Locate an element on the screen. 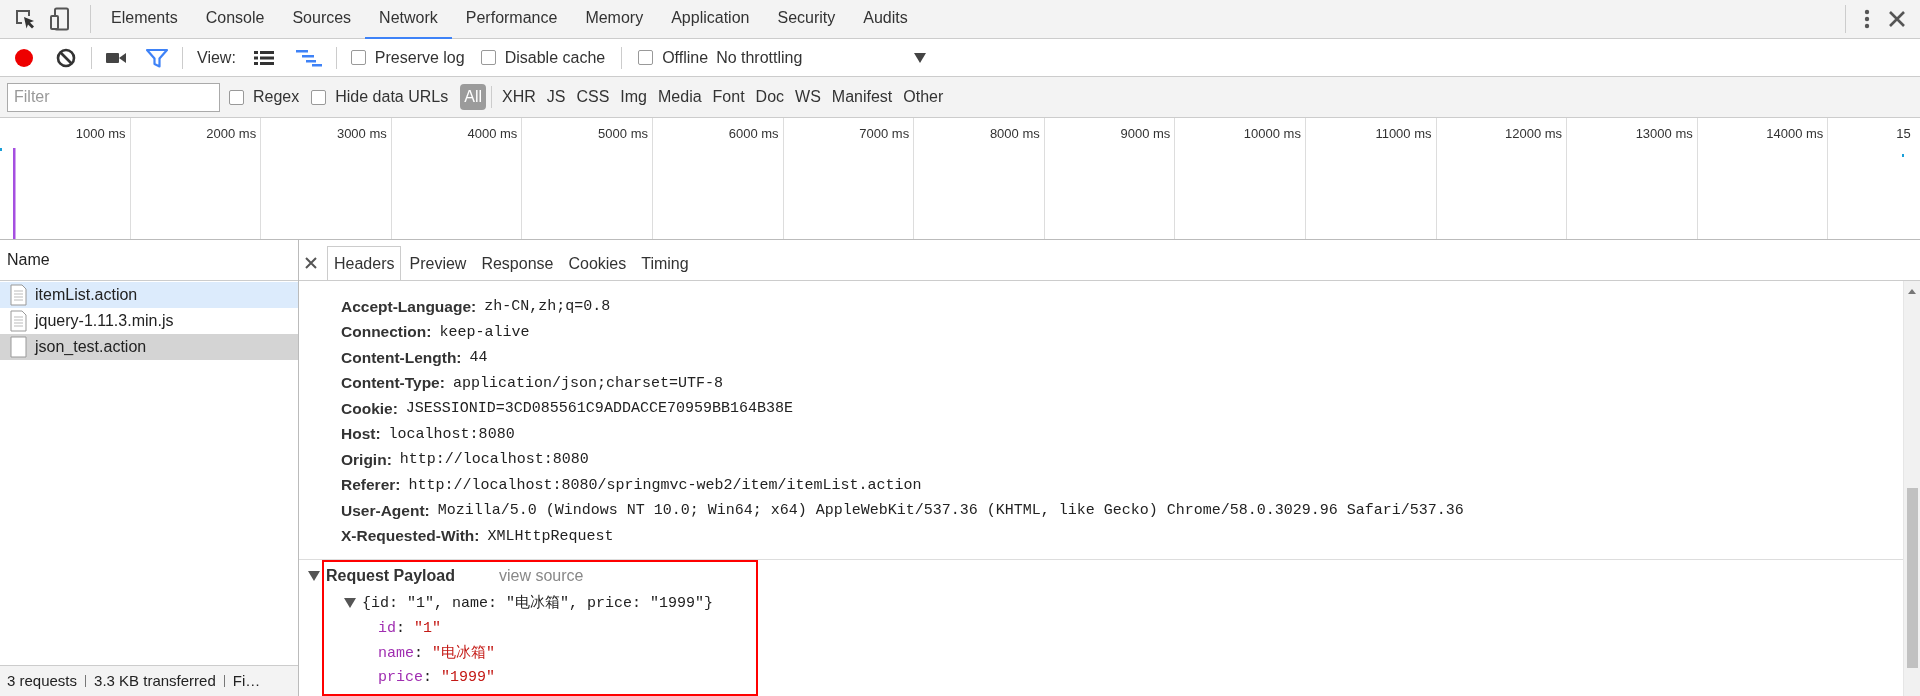  time-tick-label: 6000 ms is located at coordinates (753, 133).